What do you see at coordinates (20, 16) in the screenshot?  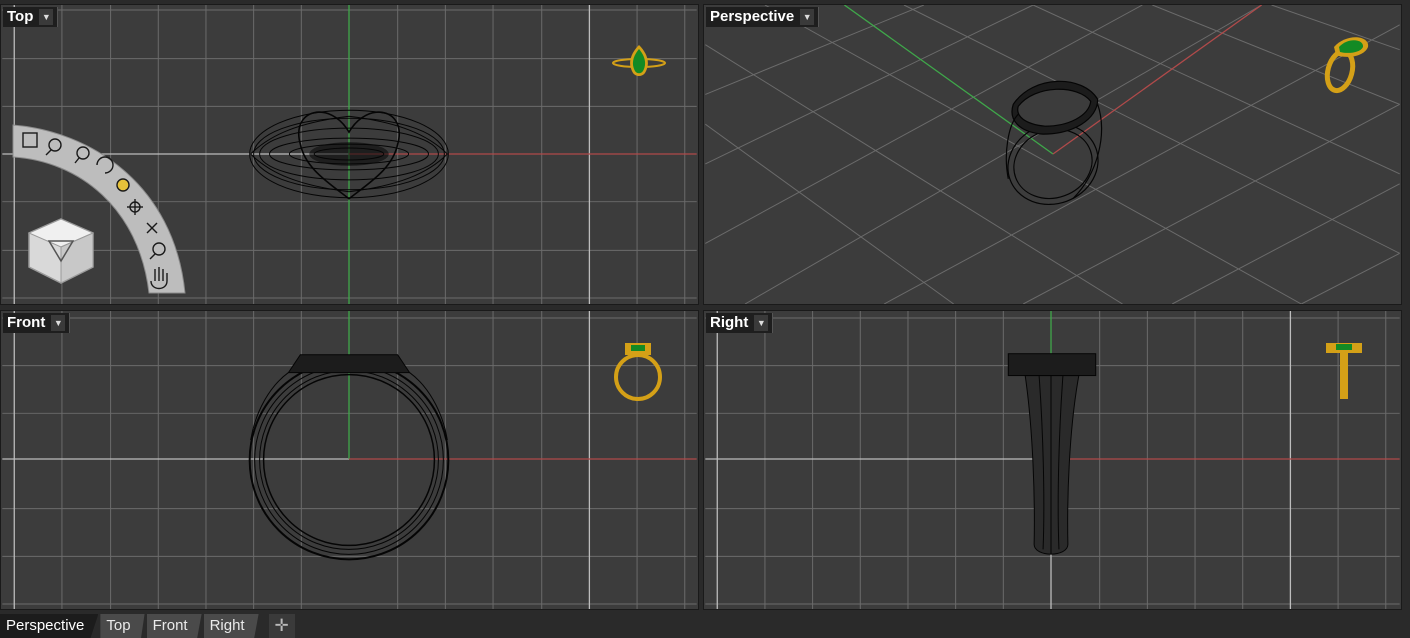 I see `top-viewport-title: Top` at bounding box center [20, 16].